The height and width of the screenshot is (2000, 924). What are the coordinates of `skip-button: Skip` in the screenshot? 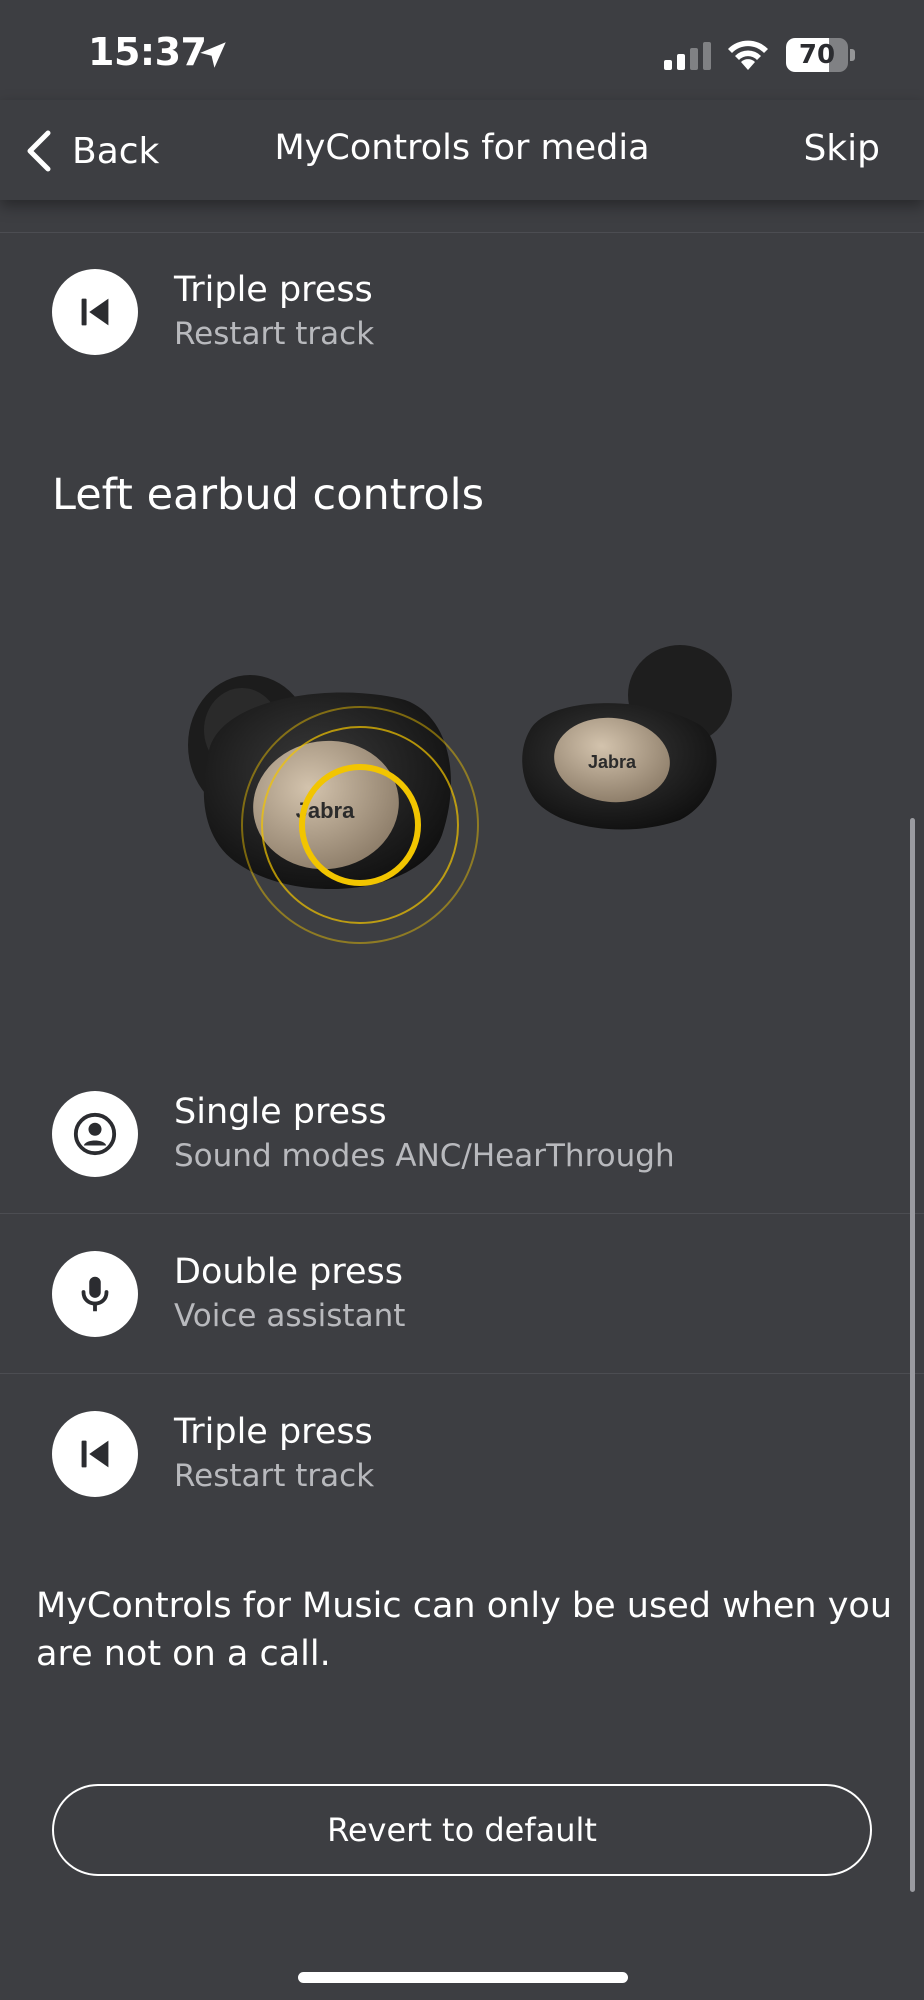 It's located at (841, 148).